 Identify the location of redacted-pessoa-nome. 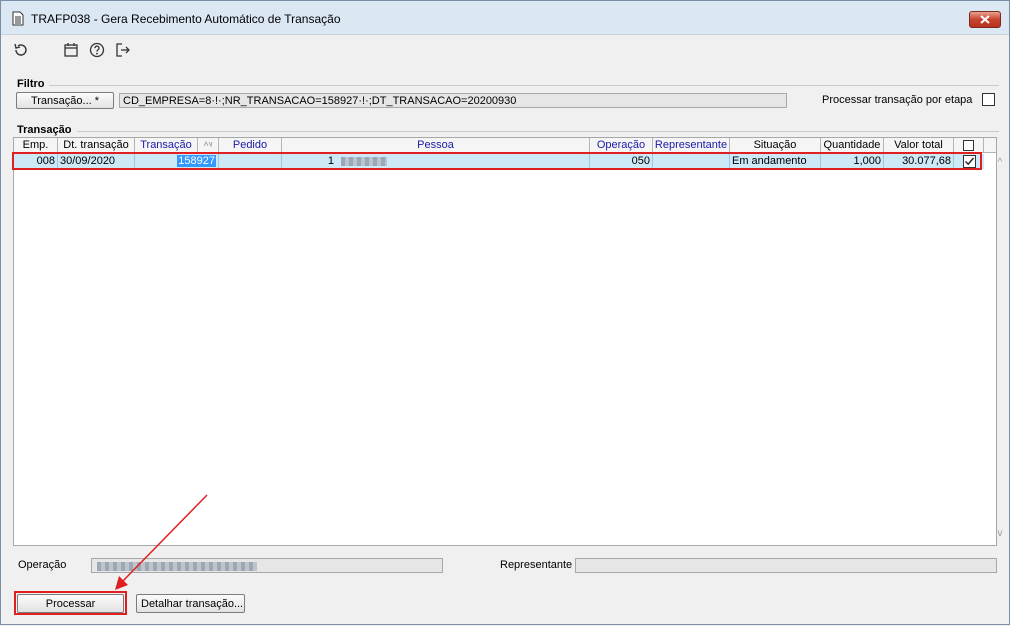
(364, 161).